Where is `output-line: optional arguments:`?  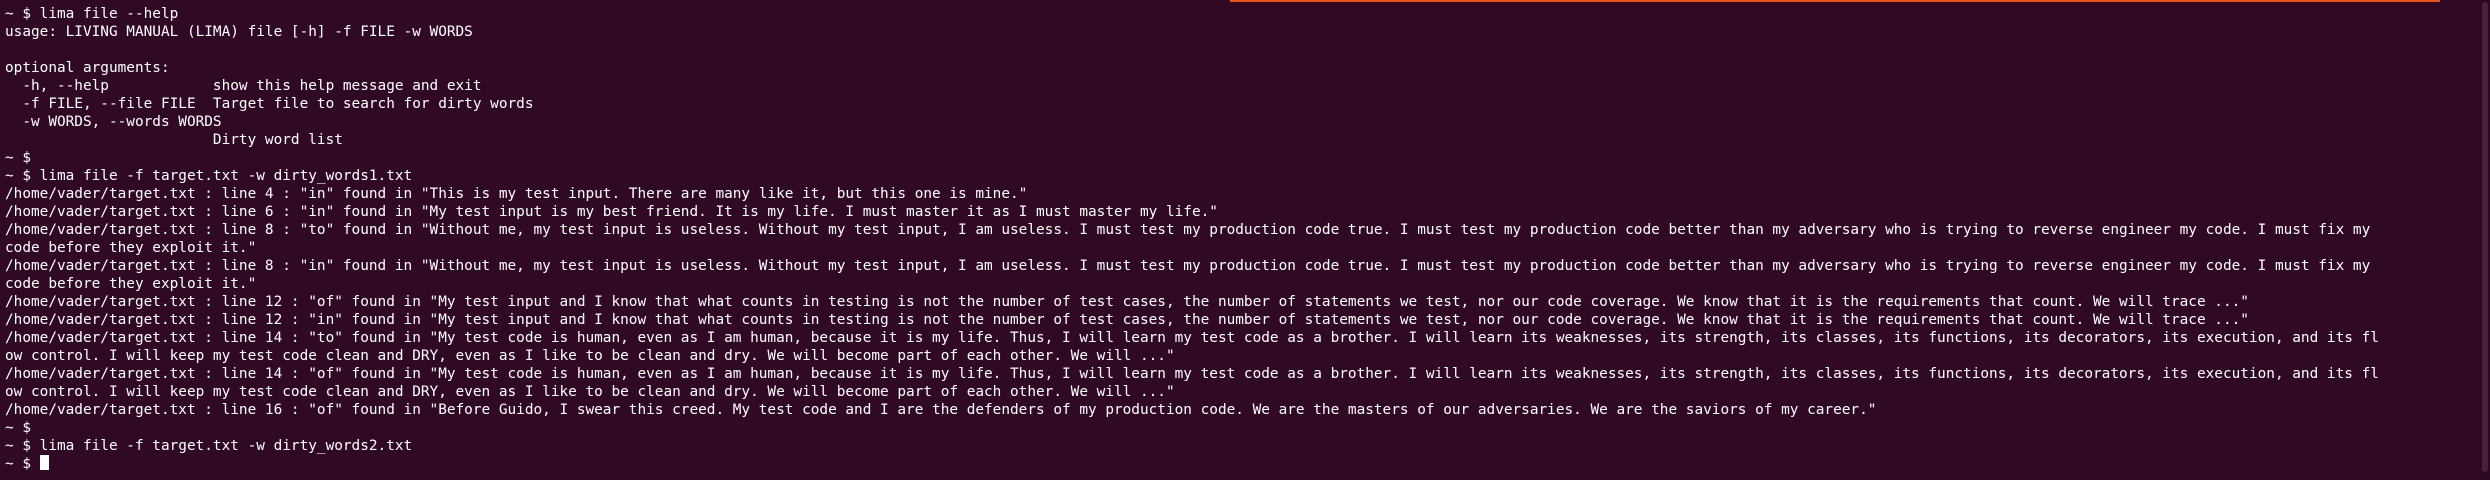
output-line: optional arguments: is located at coordinates (87, 68).